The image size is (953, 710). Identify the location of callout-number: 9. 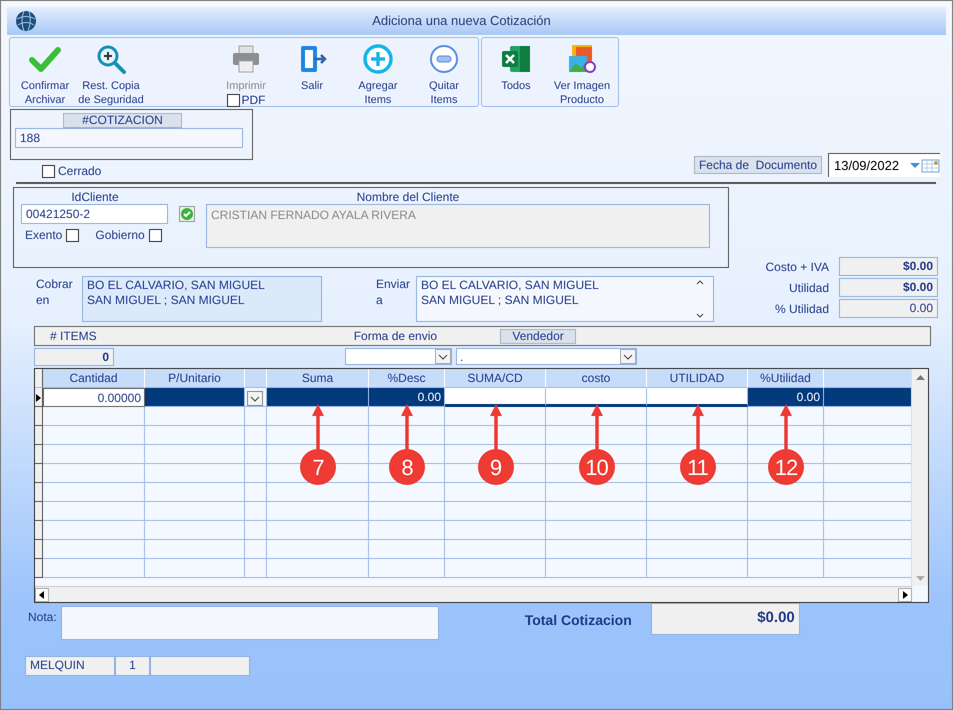
(496, 467).